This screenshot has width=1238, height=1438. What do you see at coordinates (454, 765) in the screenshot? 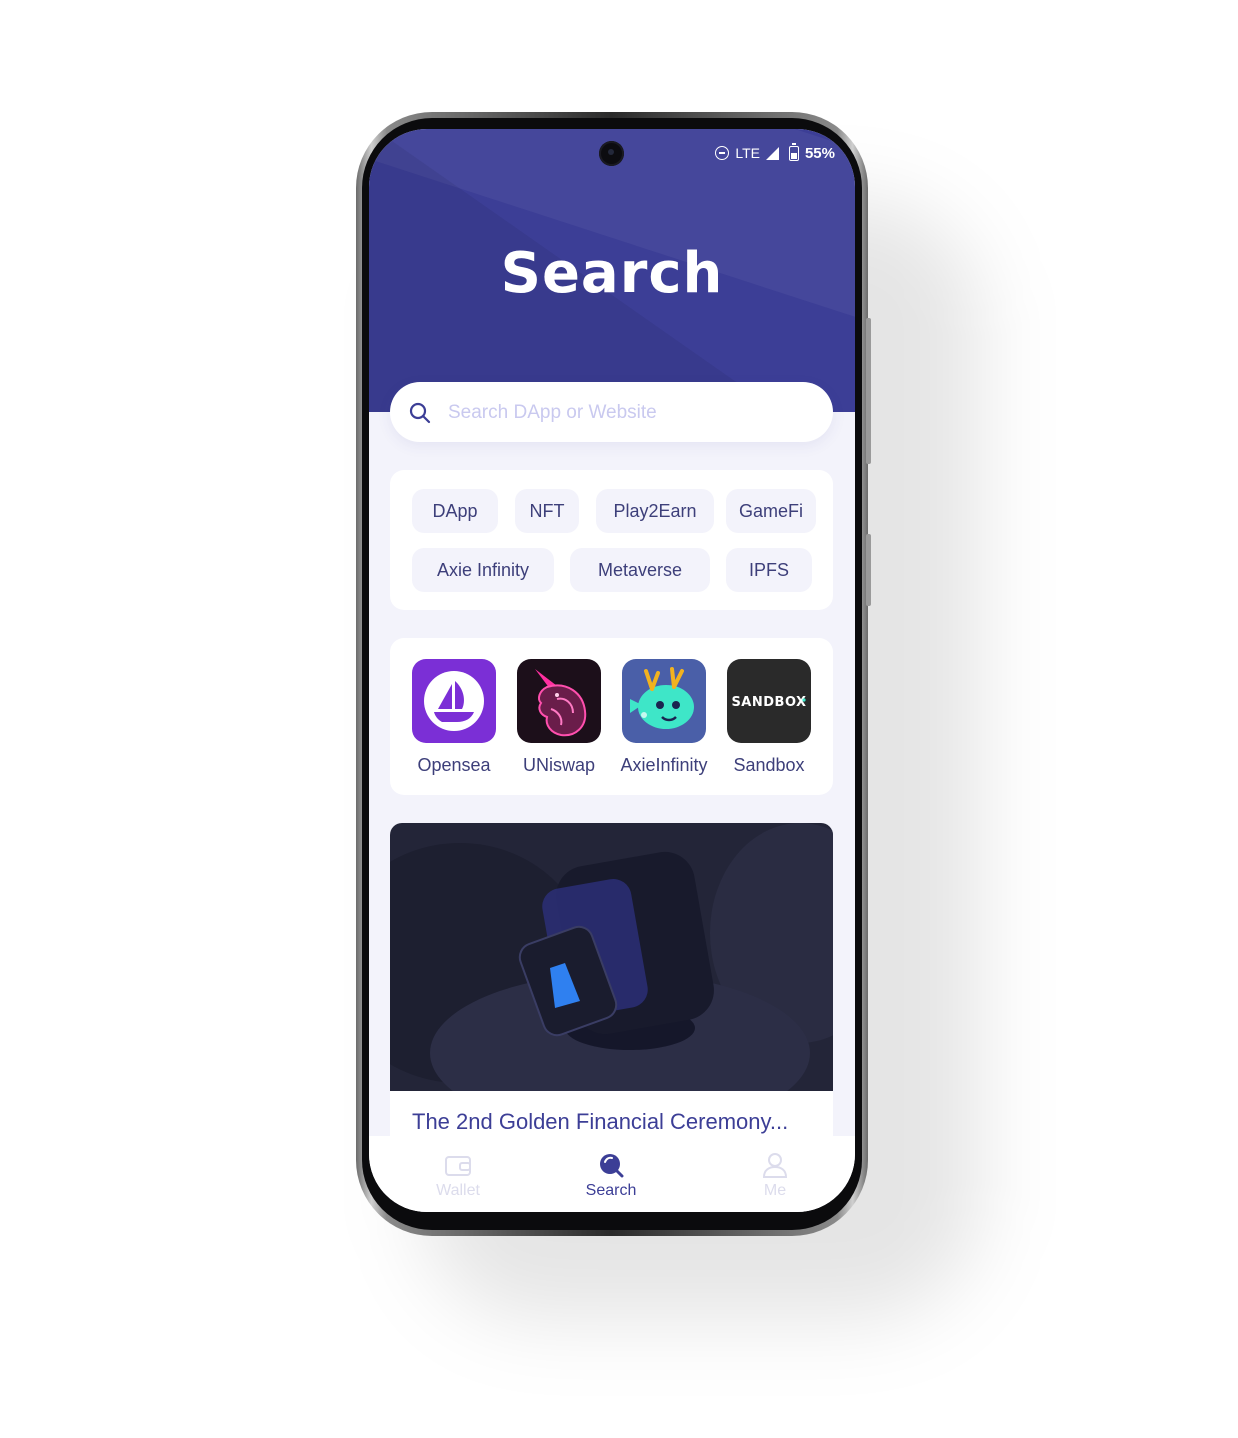
I see `app-label: Opensea` at bounding box center [454, 765].